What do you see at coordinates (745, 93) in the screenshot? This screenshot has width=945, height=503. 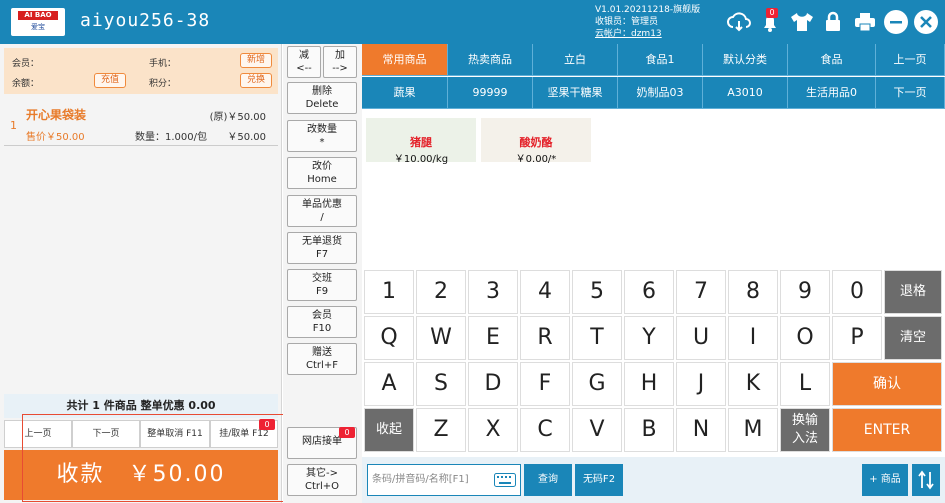 I see `category-a3010: A3010` at bounding box center [745, 93].